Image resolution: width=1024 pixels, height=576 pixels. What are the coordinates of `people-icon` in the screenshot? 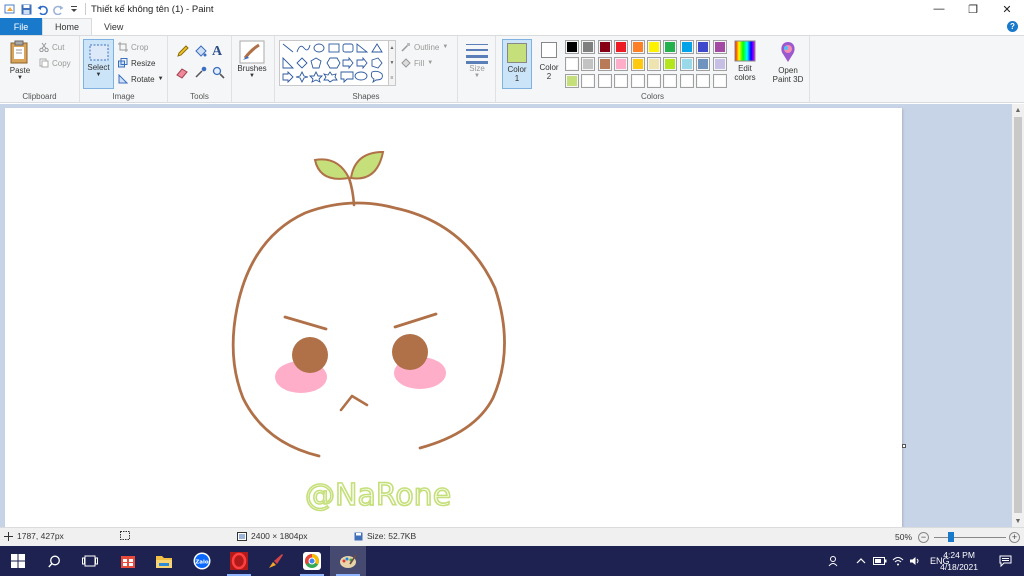 It's located at (834, 561).